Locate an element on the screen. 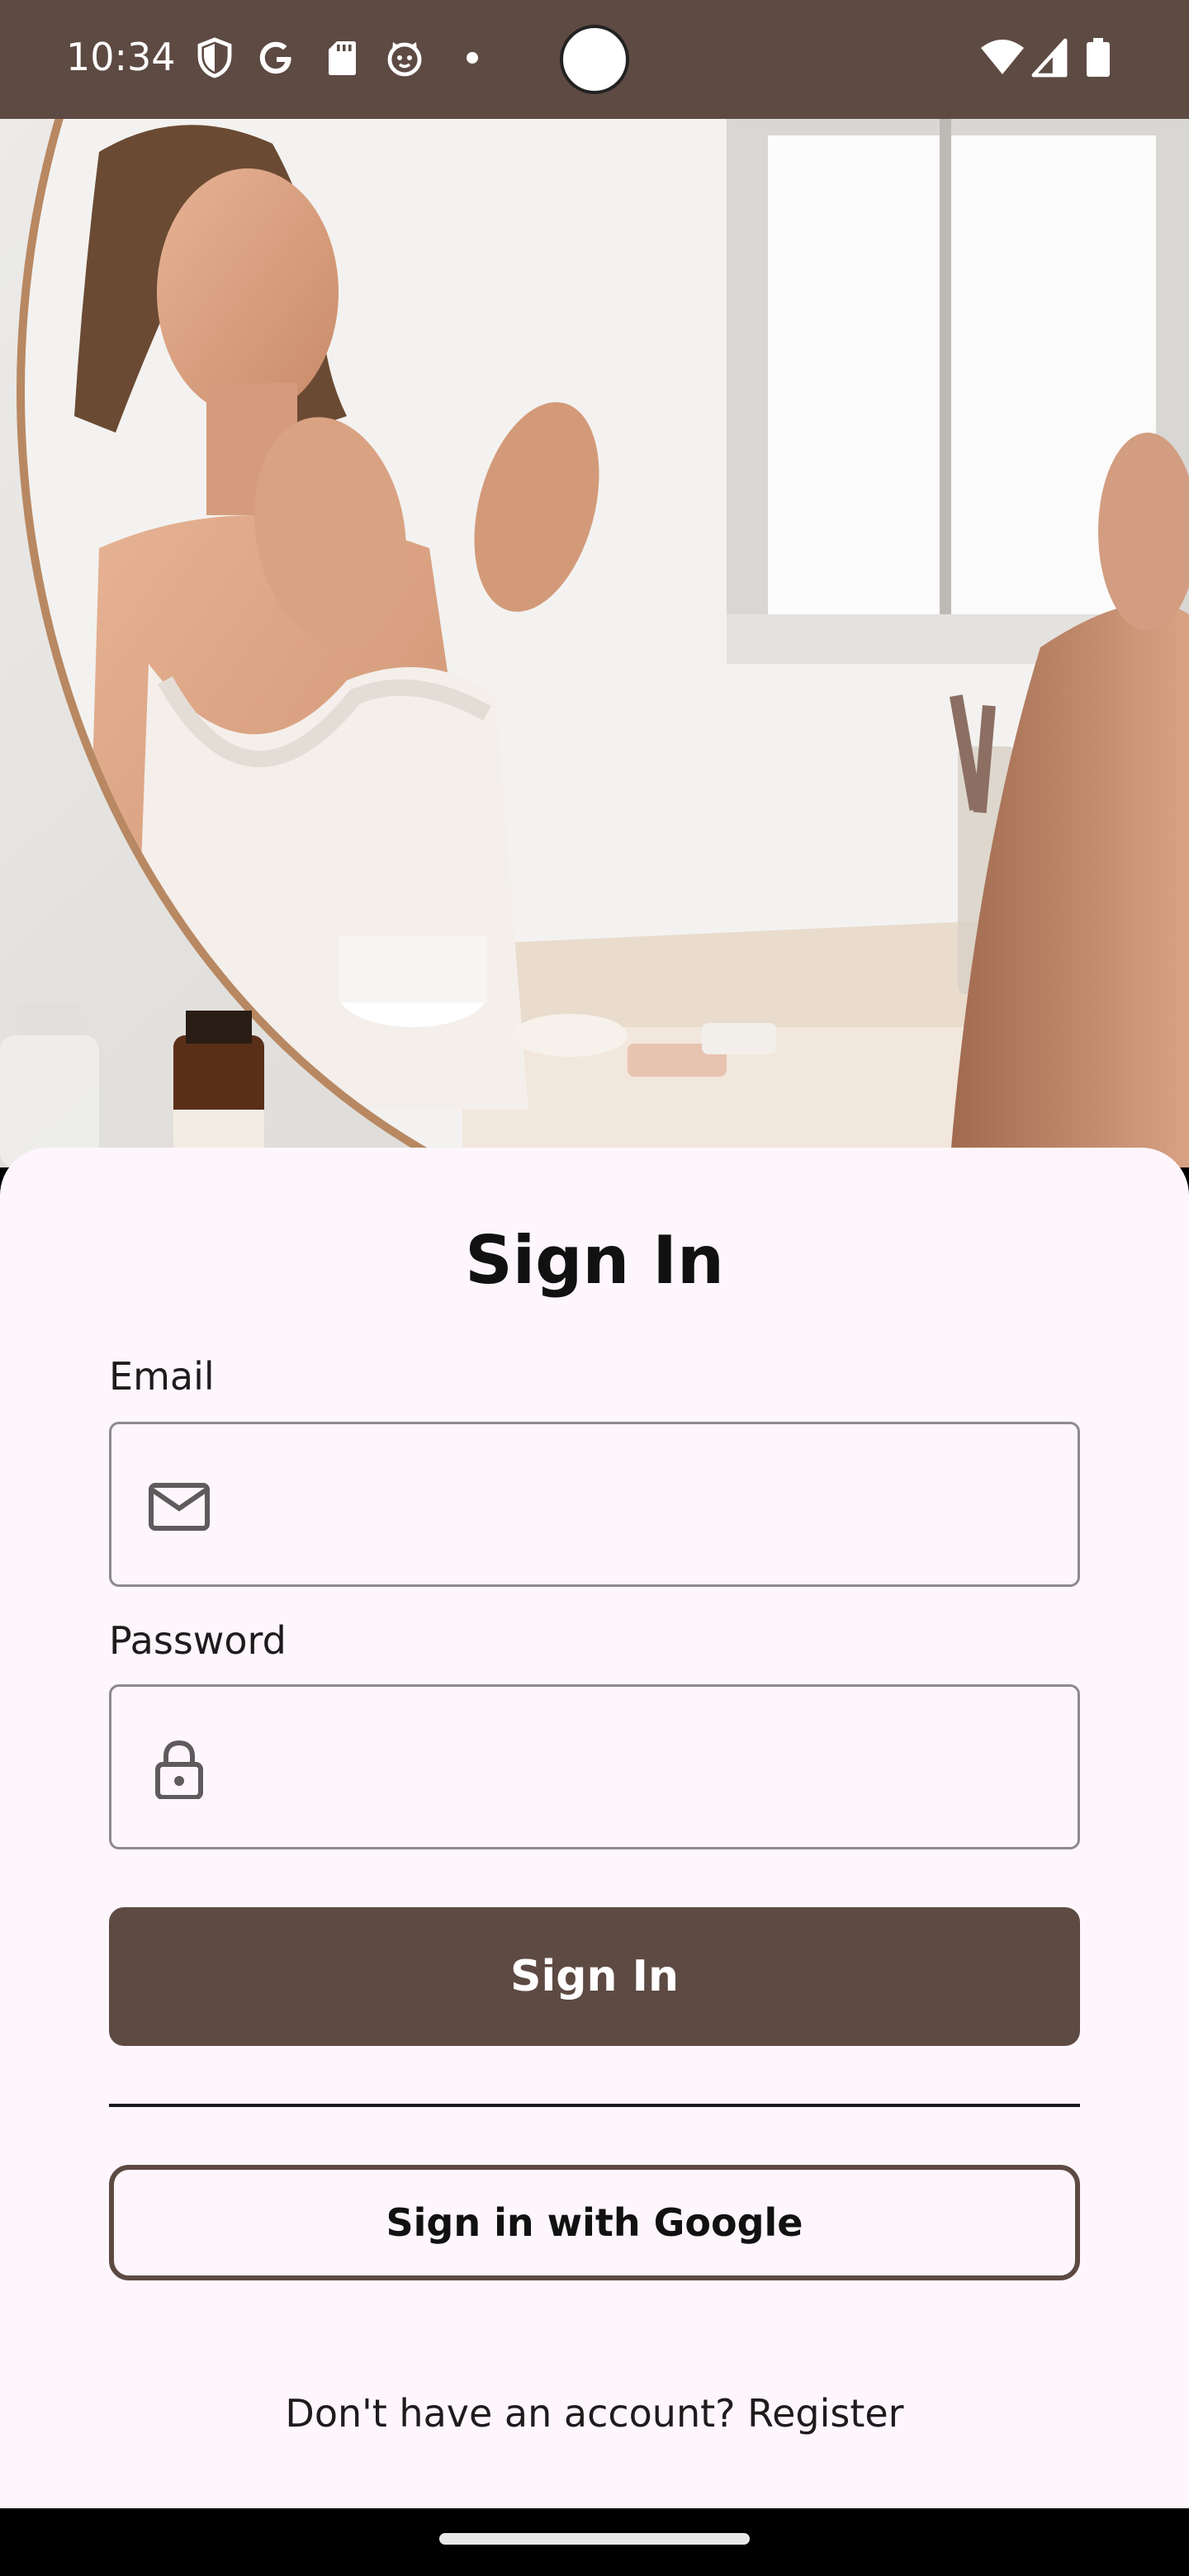  navigation-bar is located at coordinates (594, 2542).